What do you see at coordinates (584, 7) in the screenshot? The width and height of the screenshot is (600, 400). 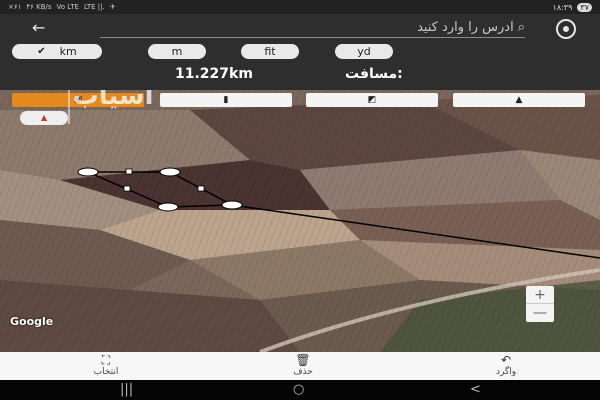 I see `battery-icon: ۳۷` at bounding box center [584, 7].